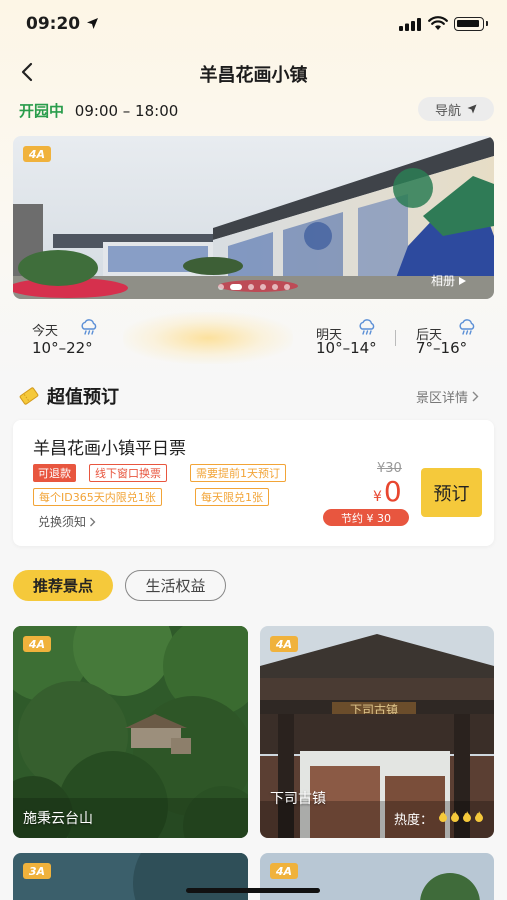  Describe the element at coordinates (238, 473) in the screenshot. I see `tag-advance-booking: 需要提前1天预订` at that location.